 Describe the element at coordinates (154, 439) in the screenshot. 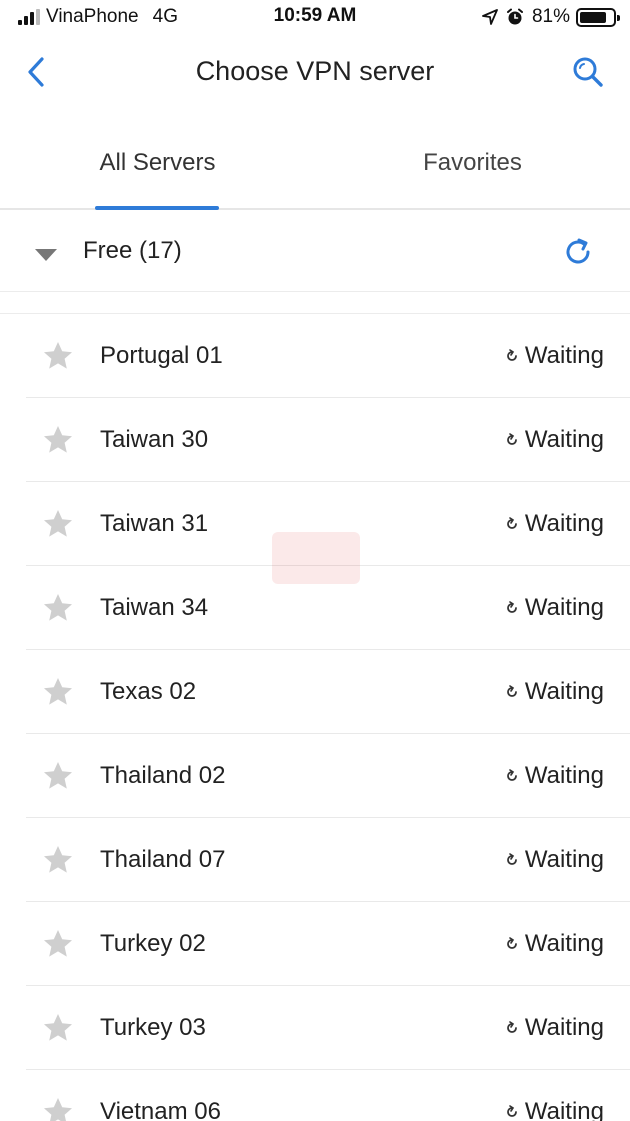

I see `server-name: Taiwan 30` at that location.